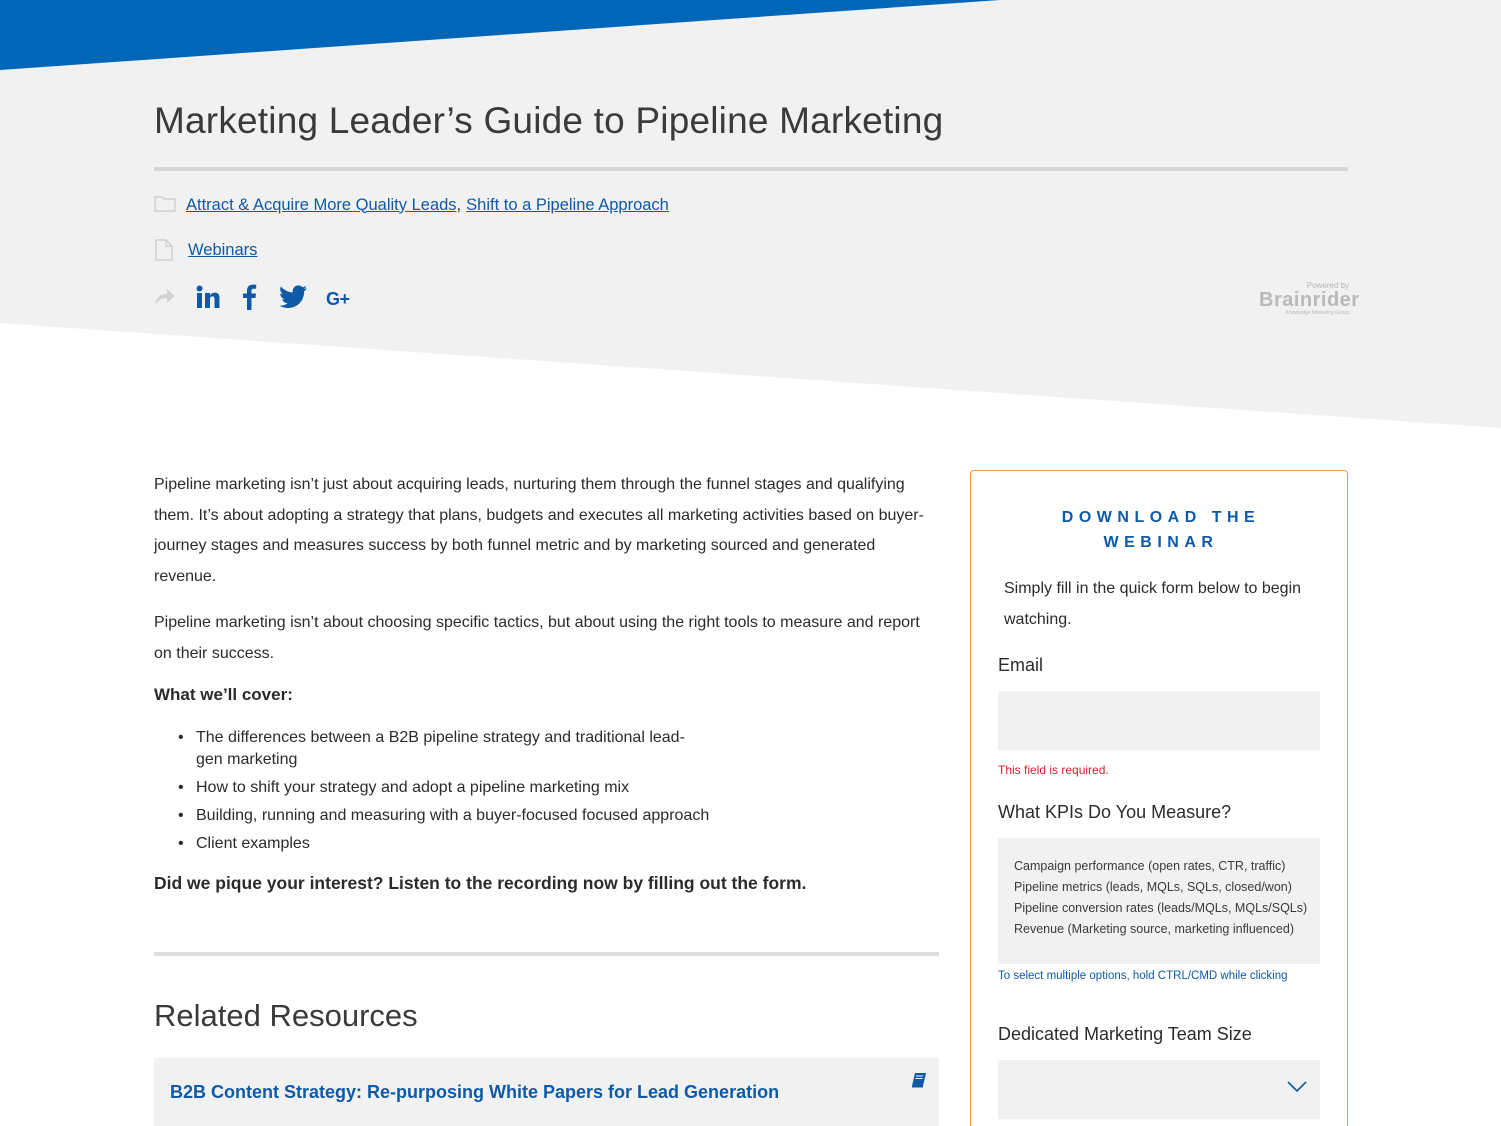  Describe the element at coordinates (286, 1015) in the screenshot. I see `related-resources-title: Related Resources` at that location.